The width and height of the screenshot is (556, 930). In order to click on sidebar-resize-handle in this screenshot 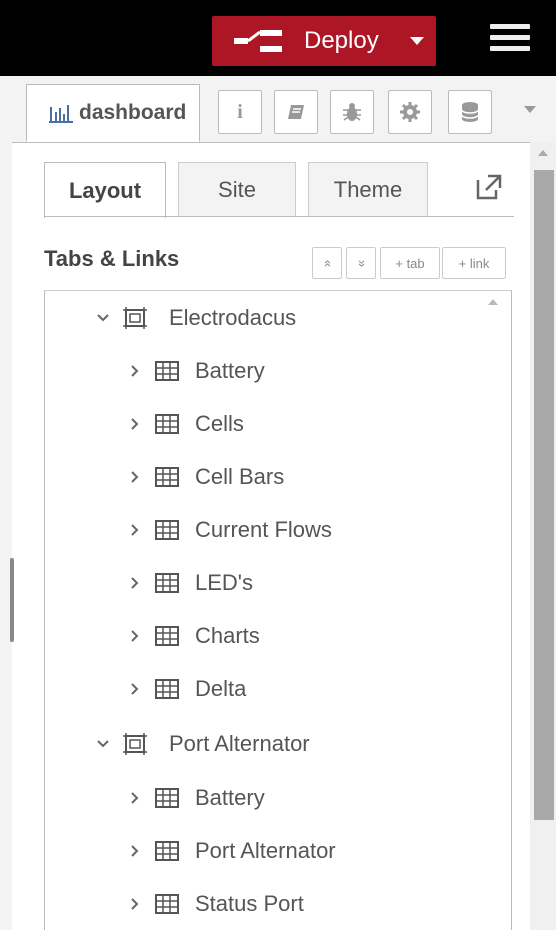, I will do `click(12, 600)`.